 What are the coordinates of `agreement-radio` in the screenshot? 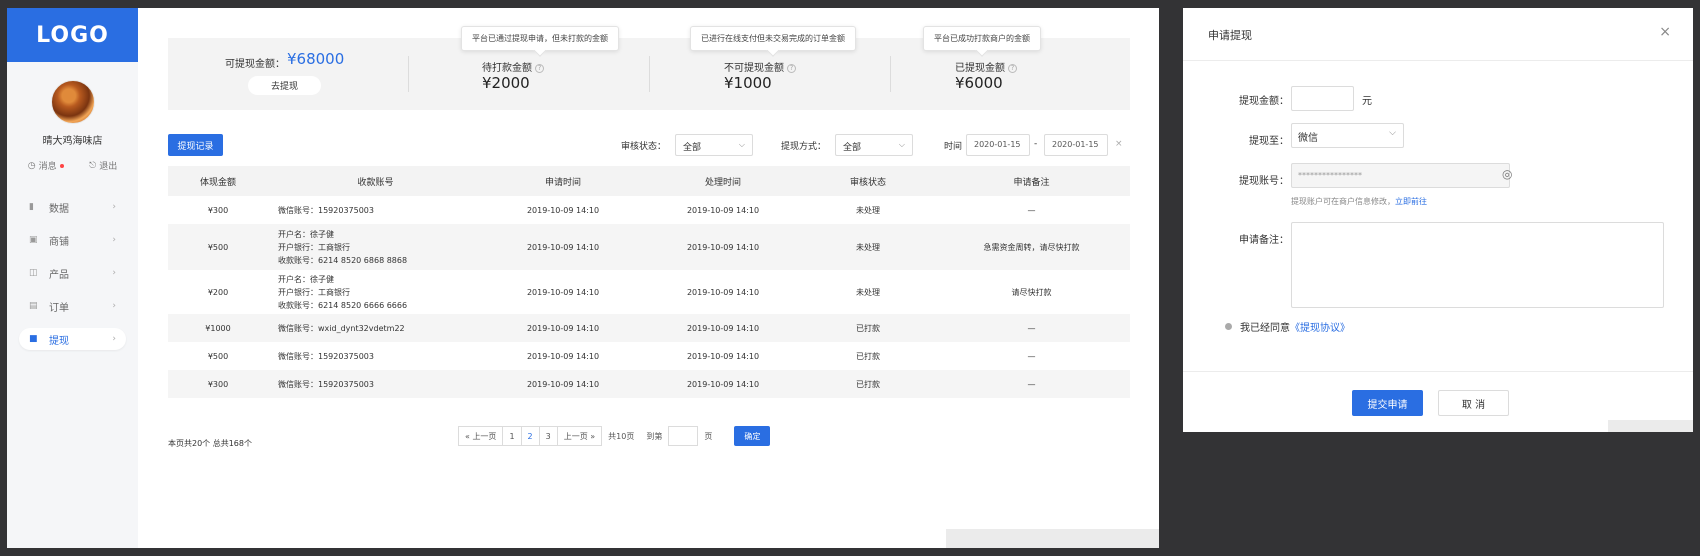 It's located at (1228, 326).